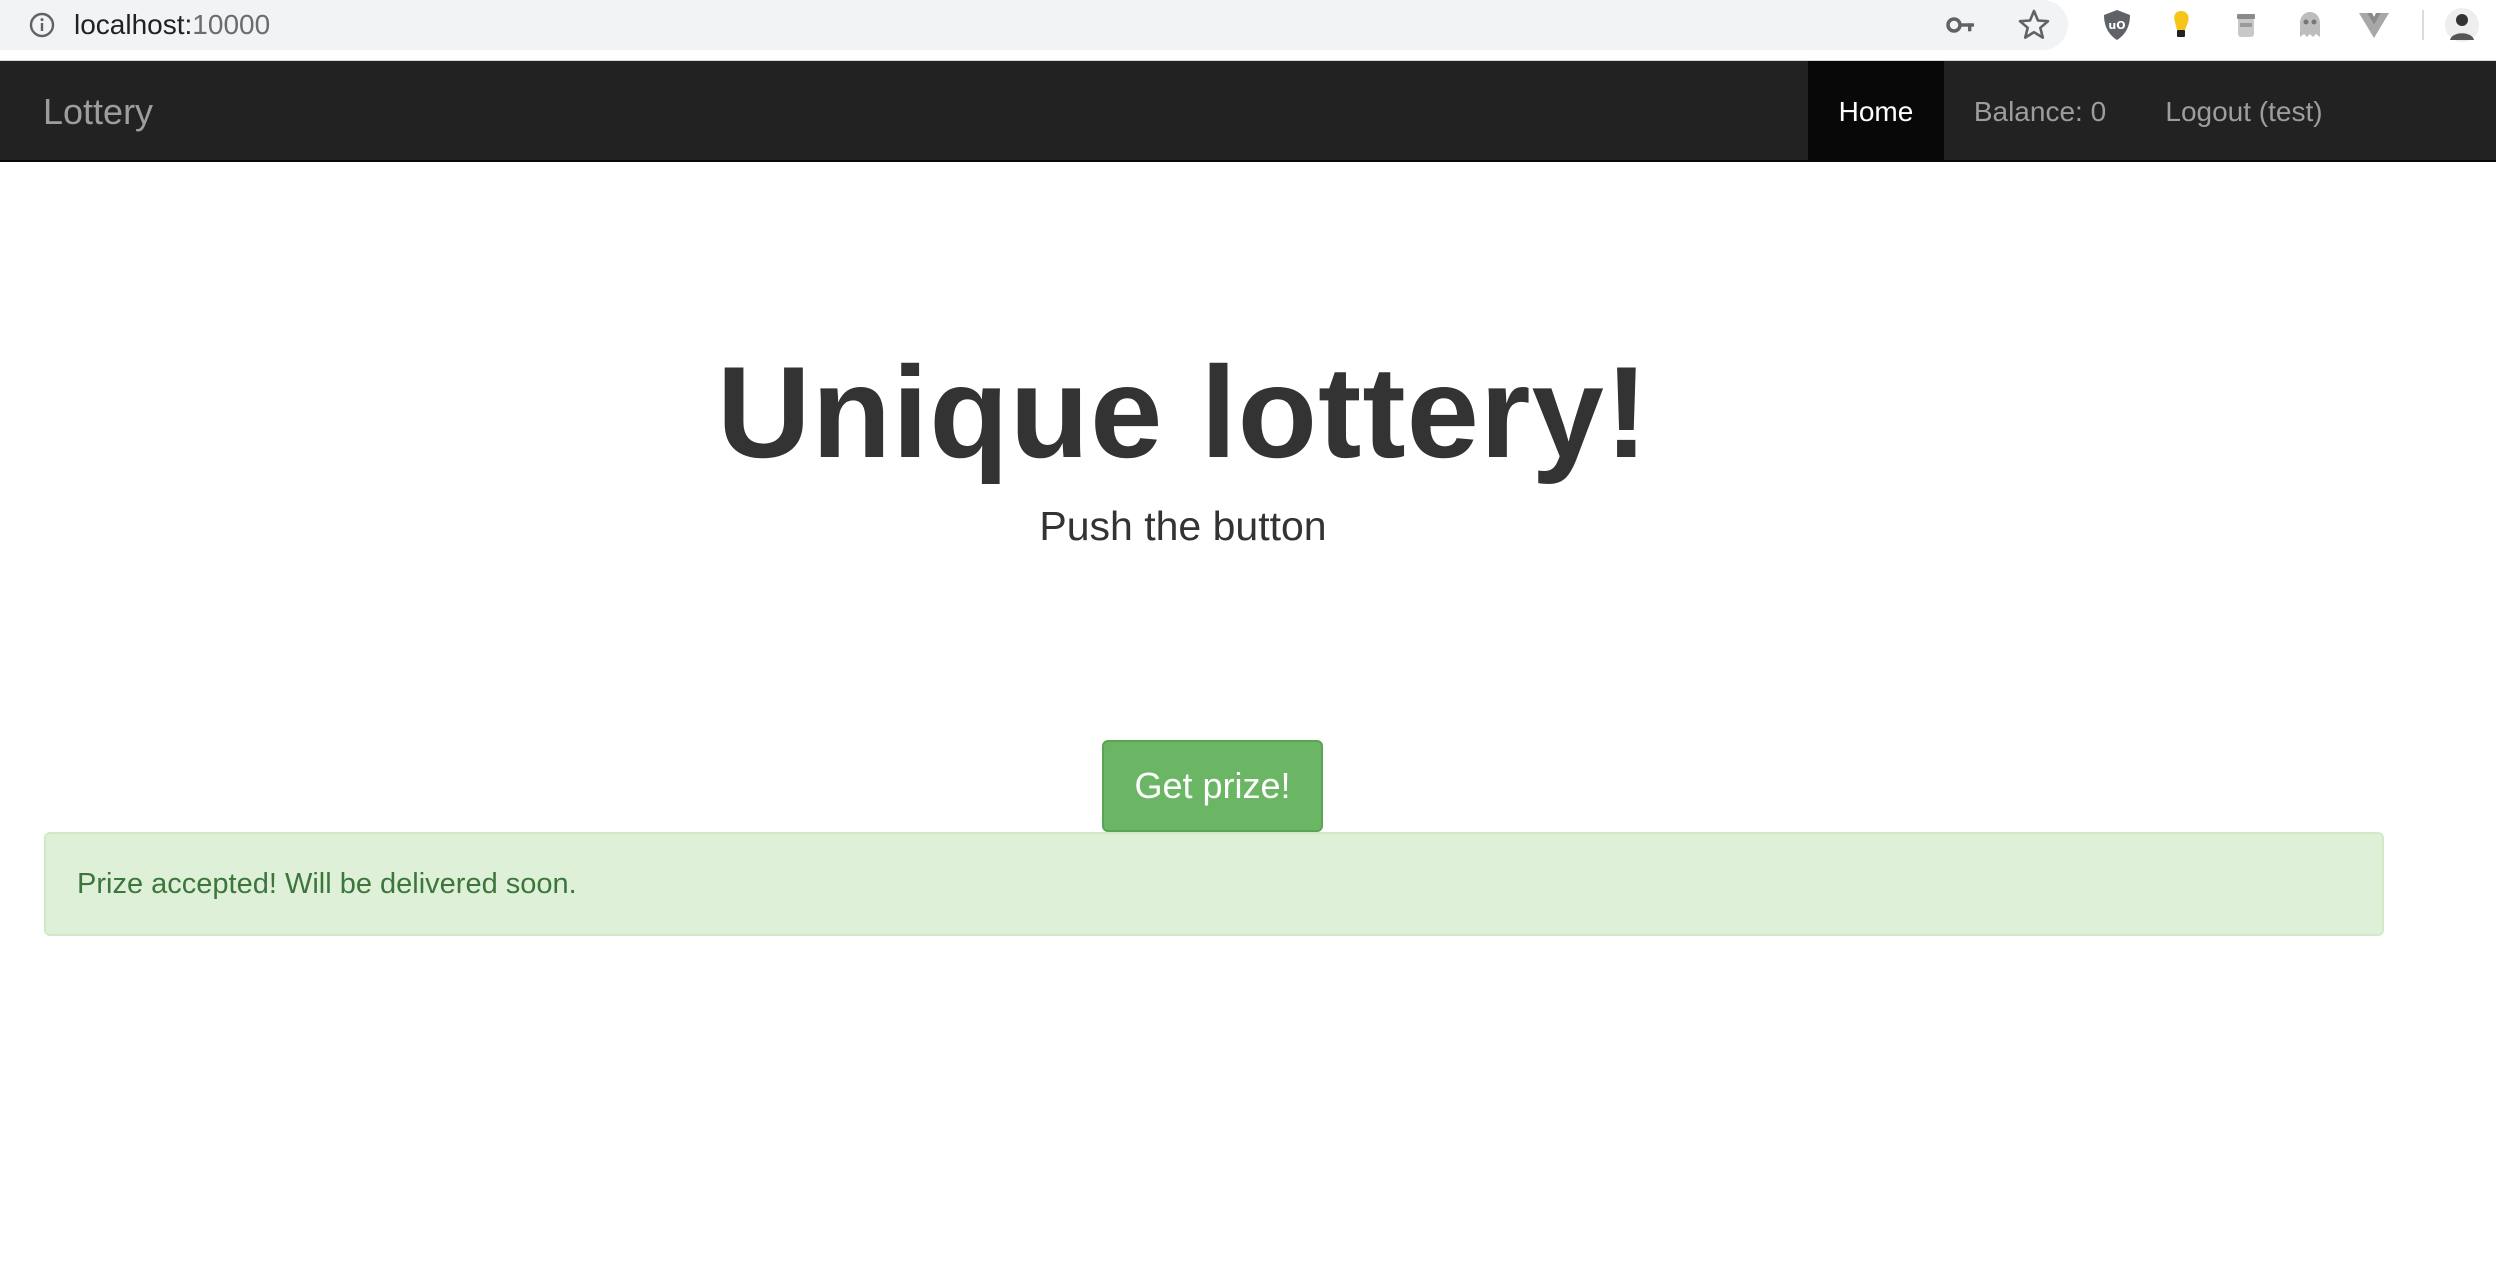 The width and height of the screenshot is (2496, 1286). Describe the element at coordinates (98, 111) in the screenshot. I see `navbar-brand: Lottery` at that location.